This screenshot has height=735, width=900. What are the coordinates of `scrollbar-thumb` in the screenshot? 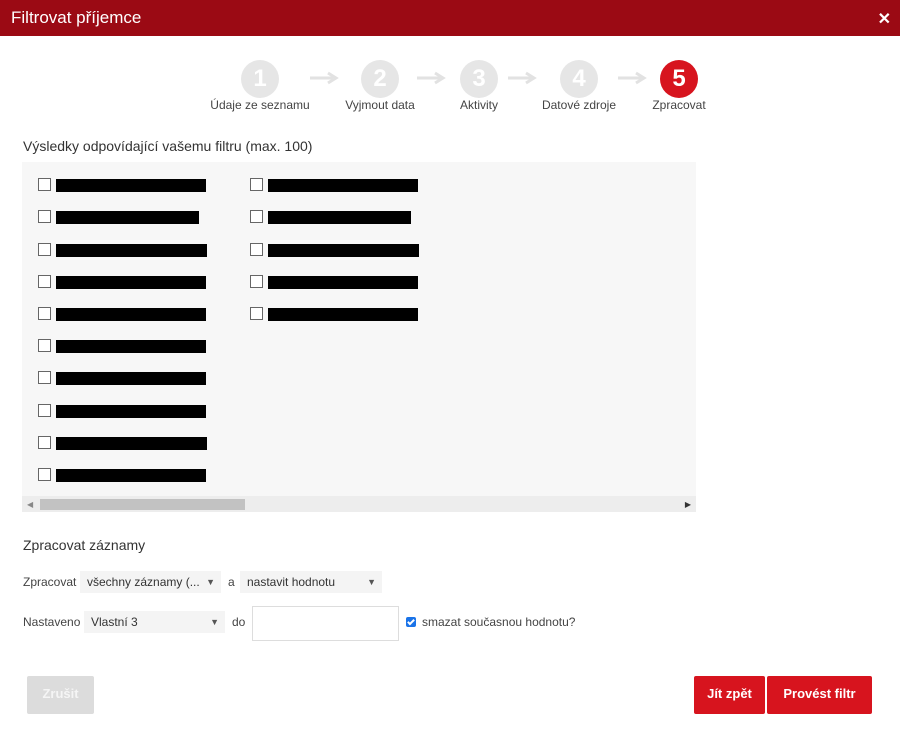 It's located at (142, 504).